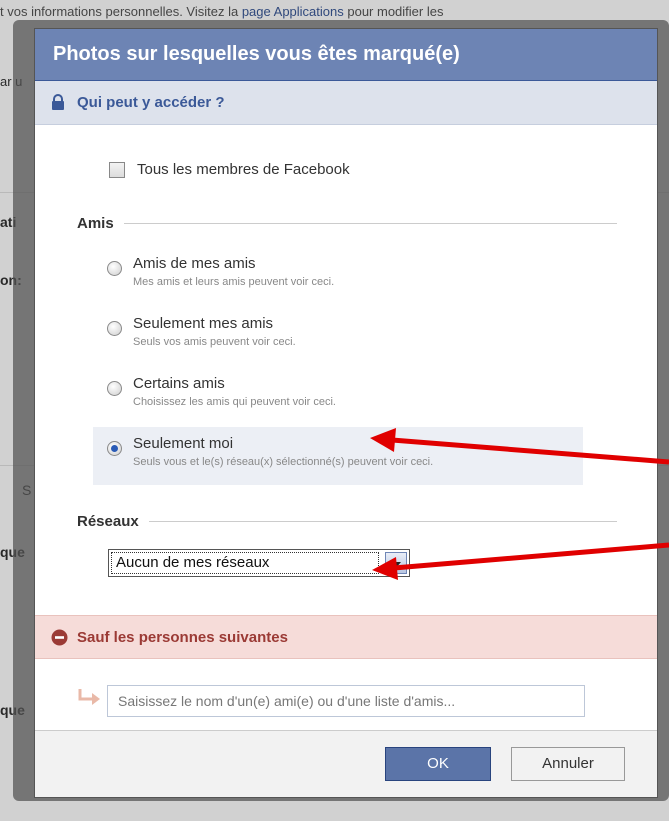 This screenshot has height=821, width=669. What do you see at coordinates (114, 448) in the screenshot?
I see `radio-only-me` at bounding box center [114, 448].